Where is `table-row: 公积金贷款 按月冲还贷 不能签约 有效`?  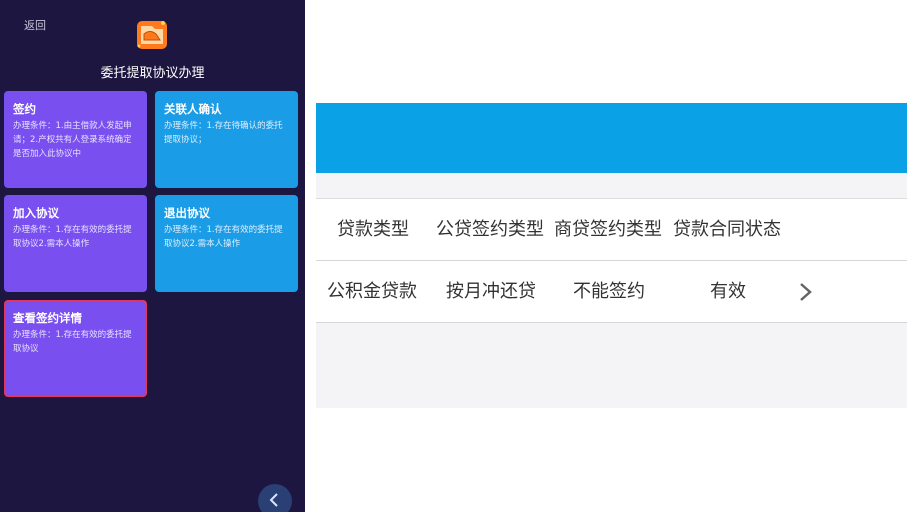 table-row: 公积金贷款 按月冲还贷 不能签约 有效 is located at coordinates (611, 292).